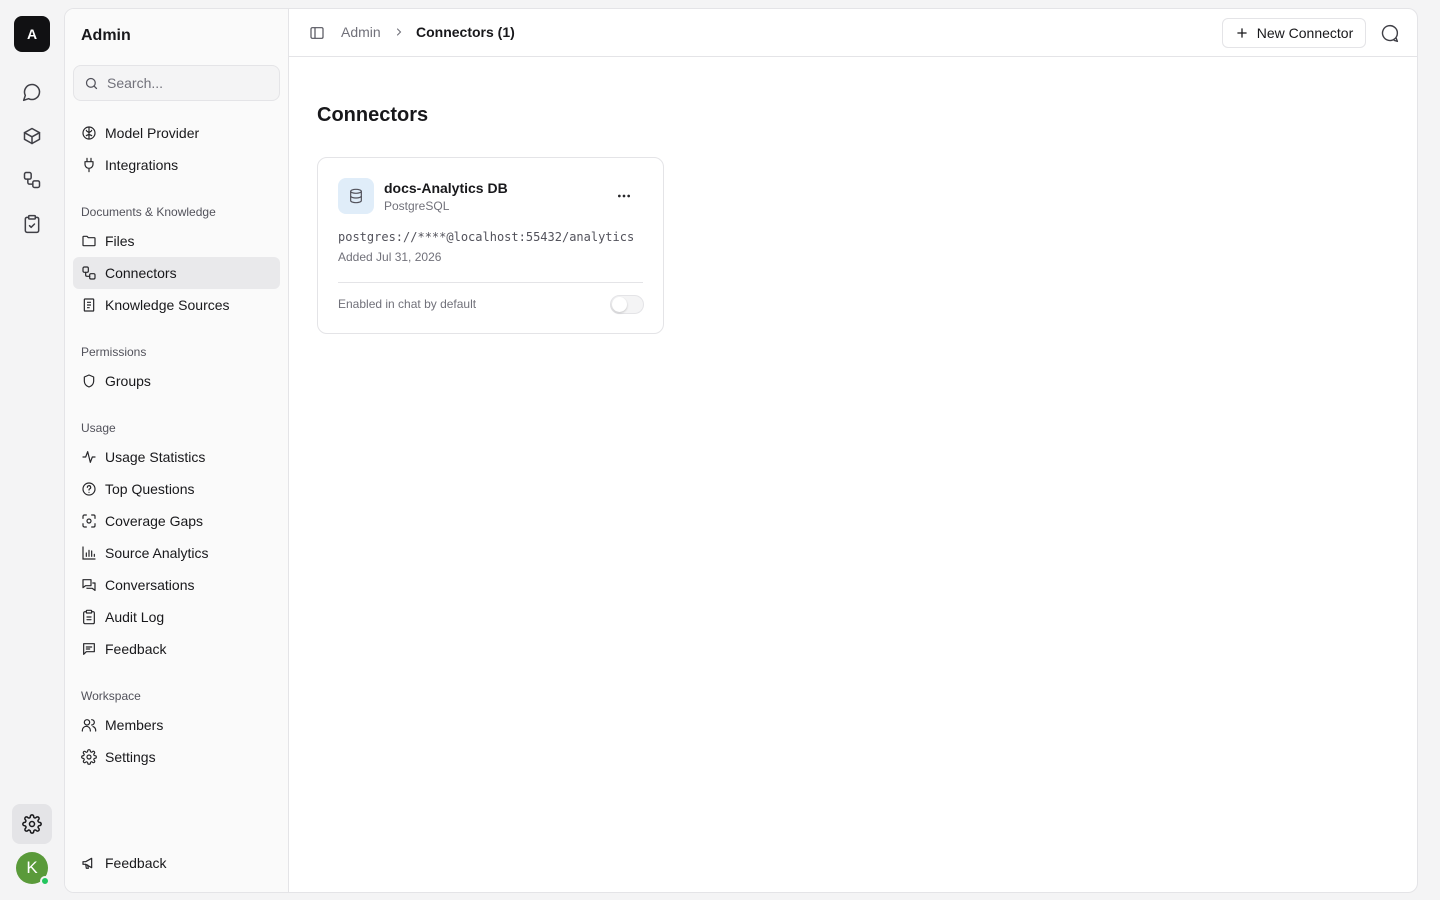  What do you see at coordinates (176, 617) in the screenshot?
I see `sidebar-item-audit-log: Audit Log` at bounding box center [176, 617].